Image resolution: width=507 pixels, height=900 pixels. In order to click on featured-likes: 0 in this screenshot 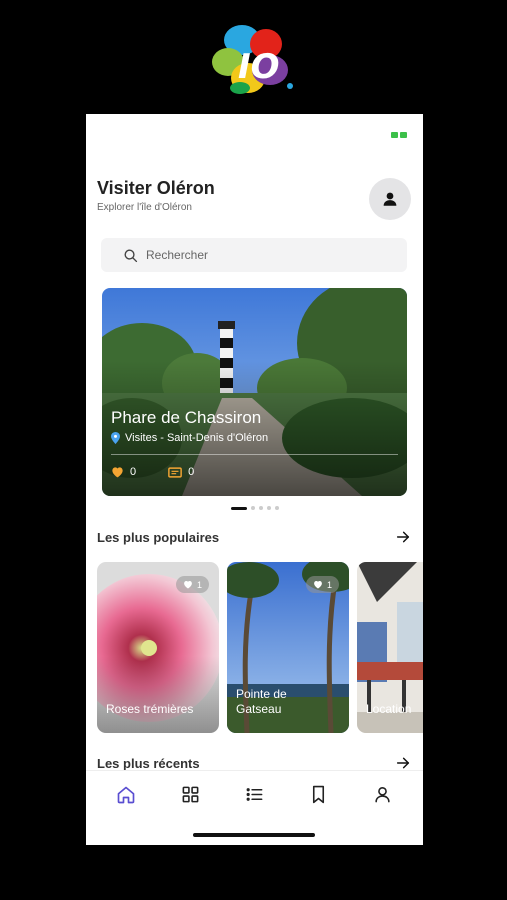, I will do `click(133, 472)`.